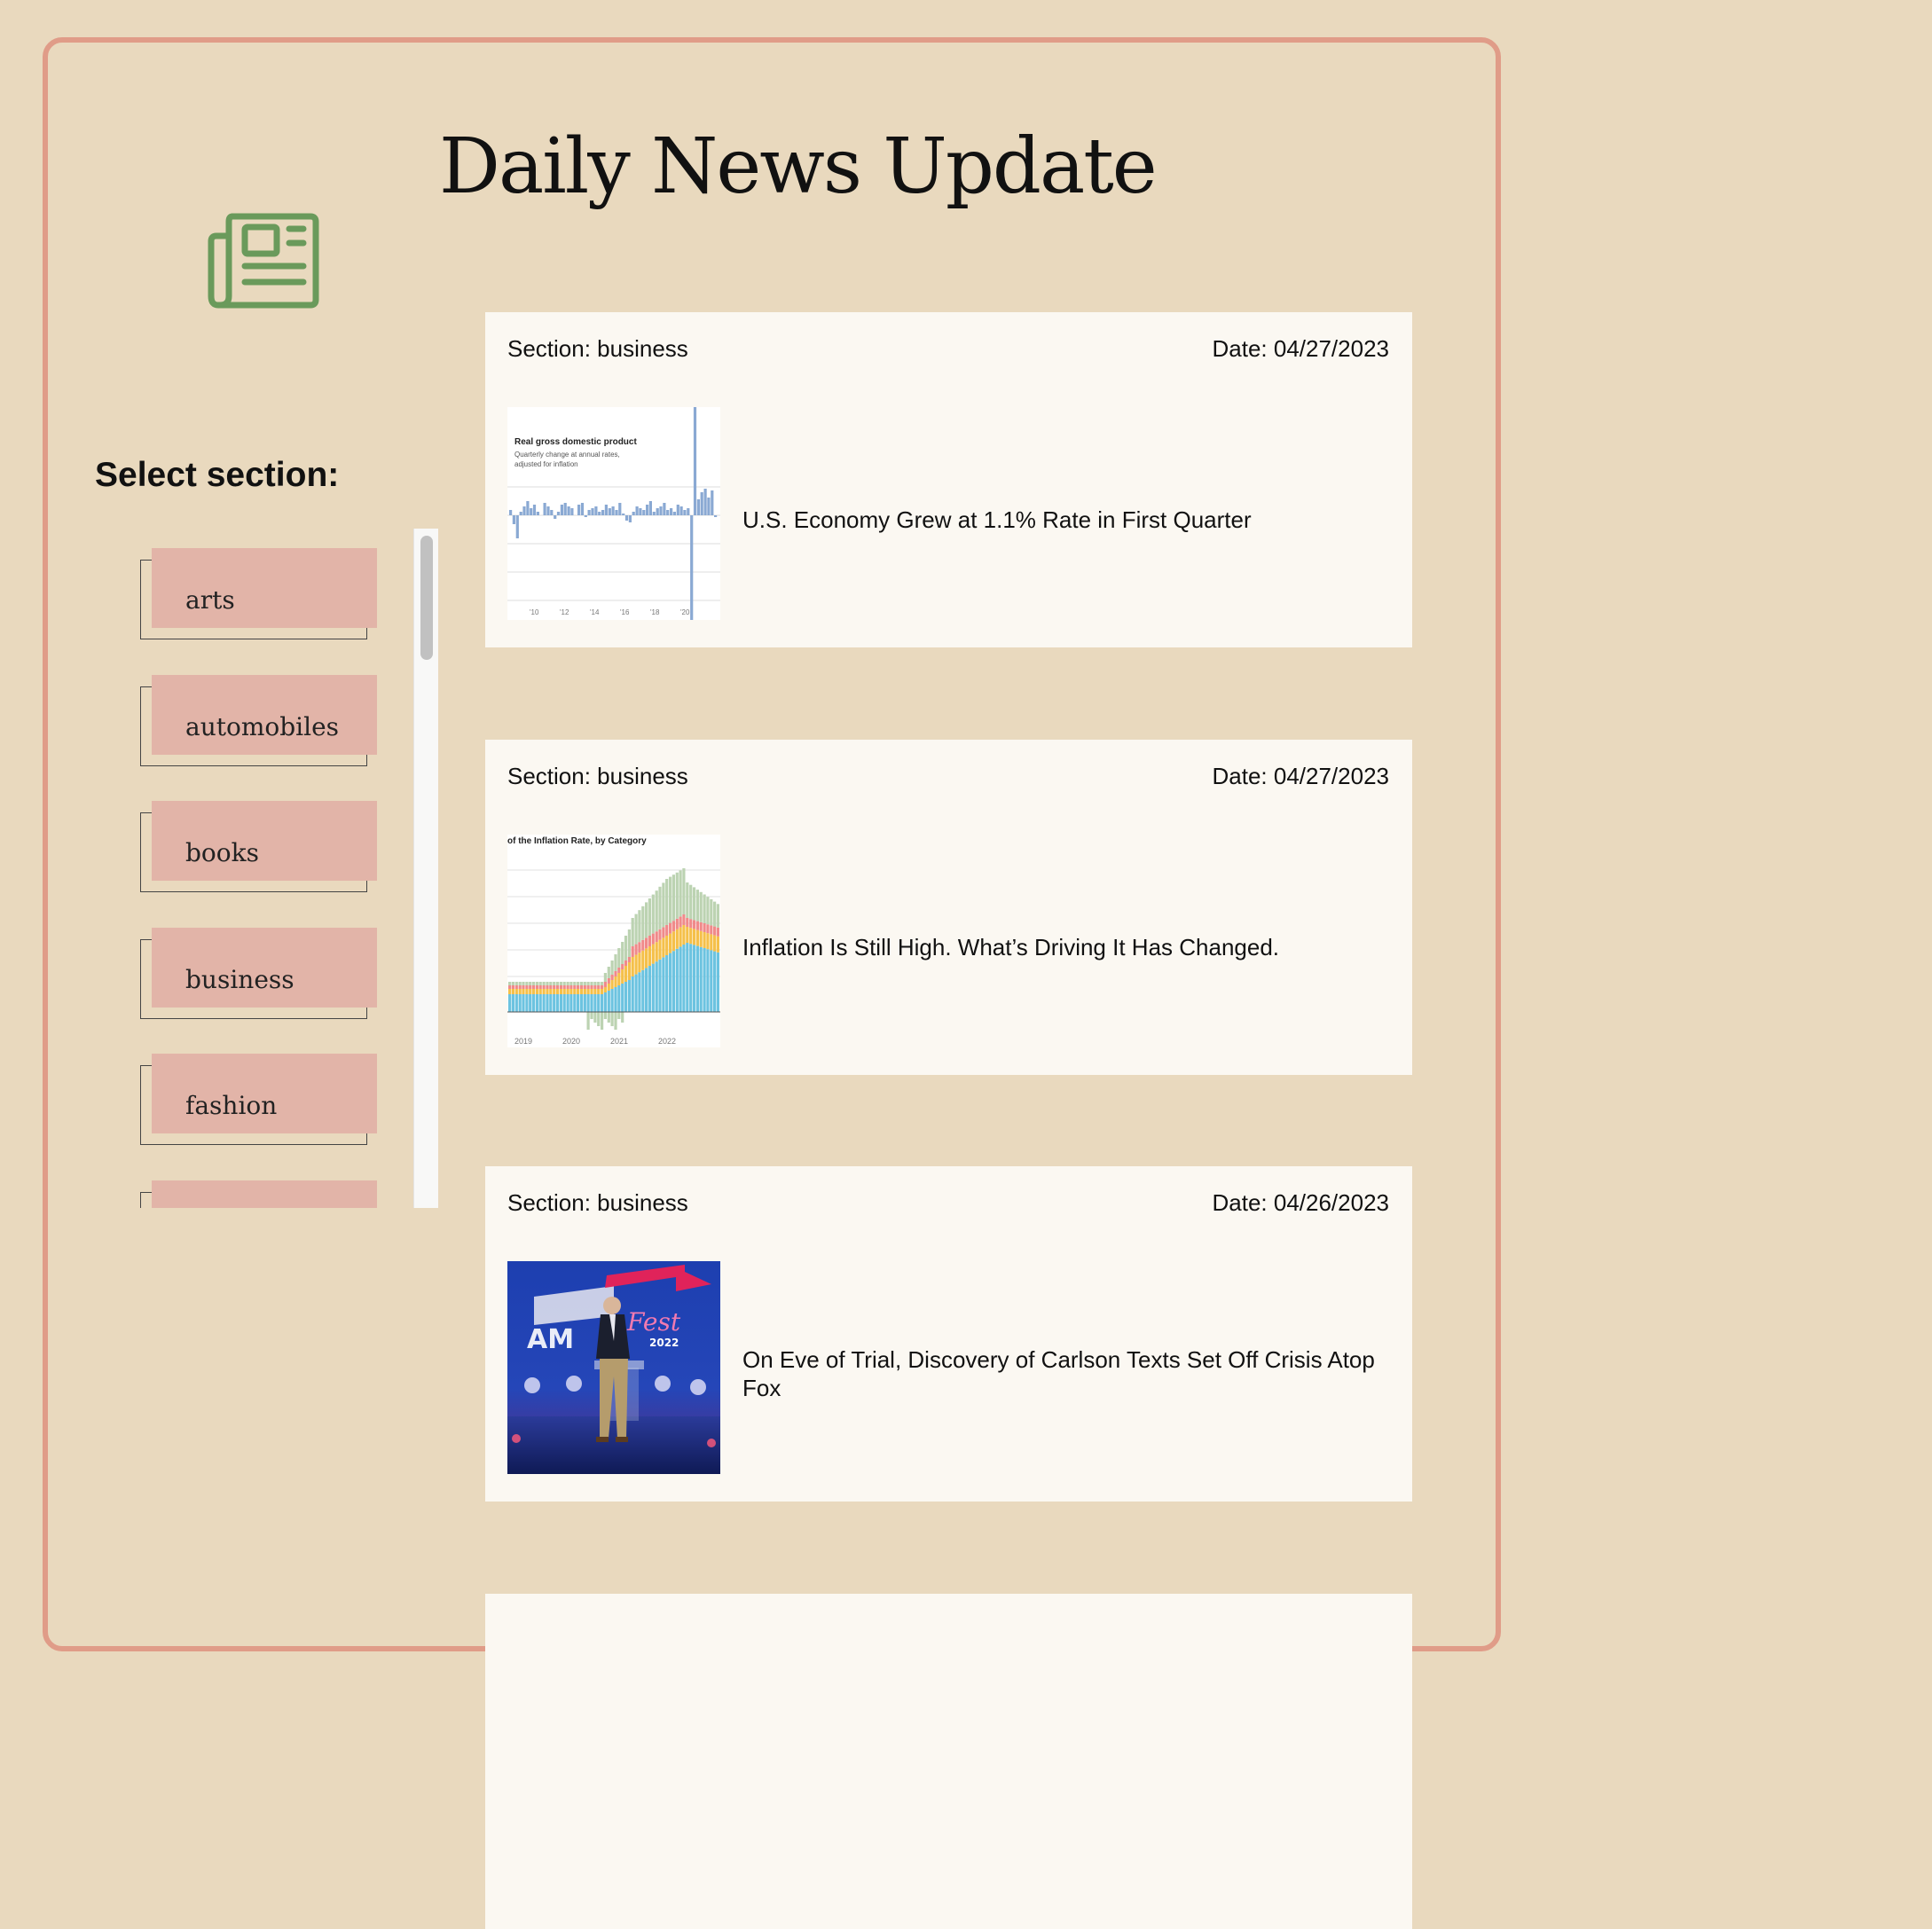 Image resolution: width=1932 pixels, height=1929 pixels. I want to click on section-button-label: books, so click(222, 853).